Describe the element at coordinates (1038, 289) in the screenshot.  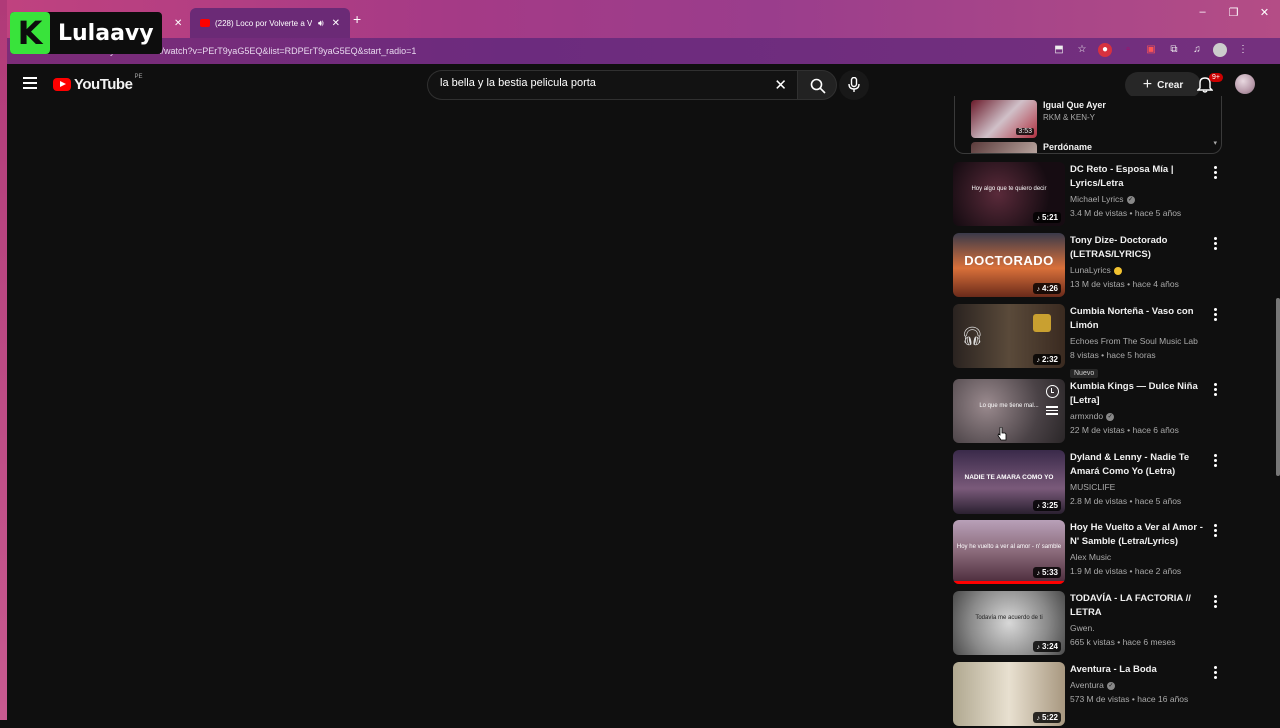
I see `music-note-icon: ♪` at that location.